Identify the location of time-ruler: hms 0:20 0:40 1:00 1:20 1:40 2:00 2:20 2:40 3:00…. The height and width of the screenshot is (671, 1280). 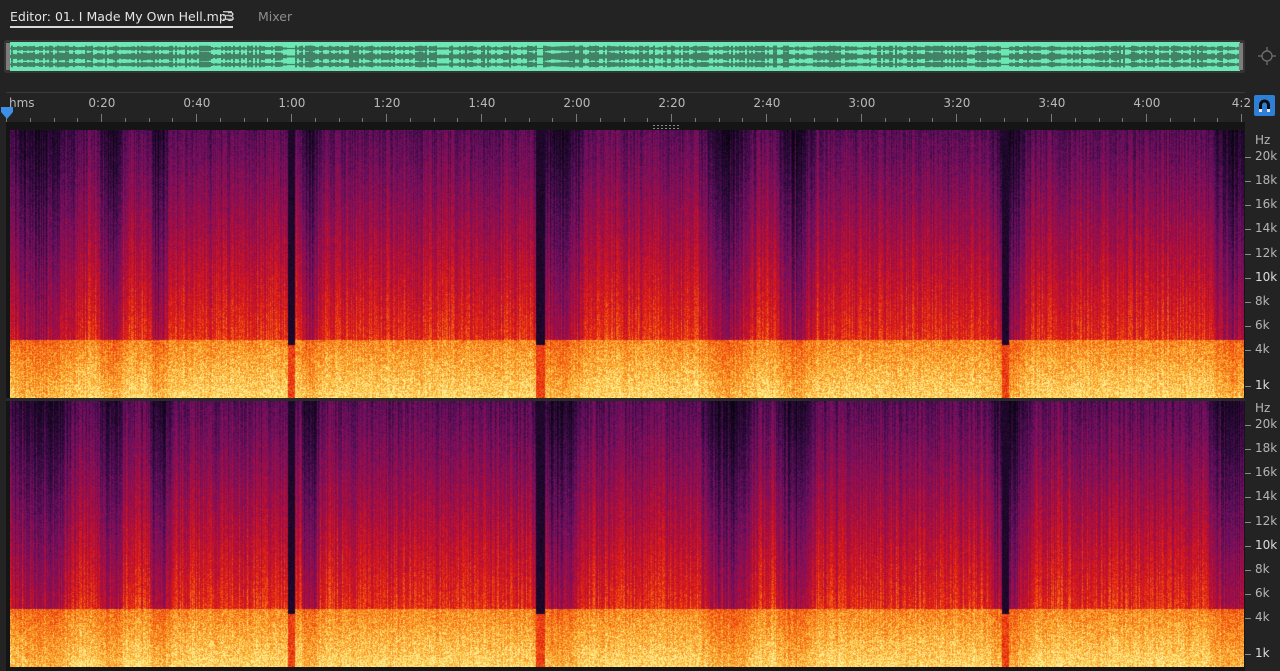
(628, 107).